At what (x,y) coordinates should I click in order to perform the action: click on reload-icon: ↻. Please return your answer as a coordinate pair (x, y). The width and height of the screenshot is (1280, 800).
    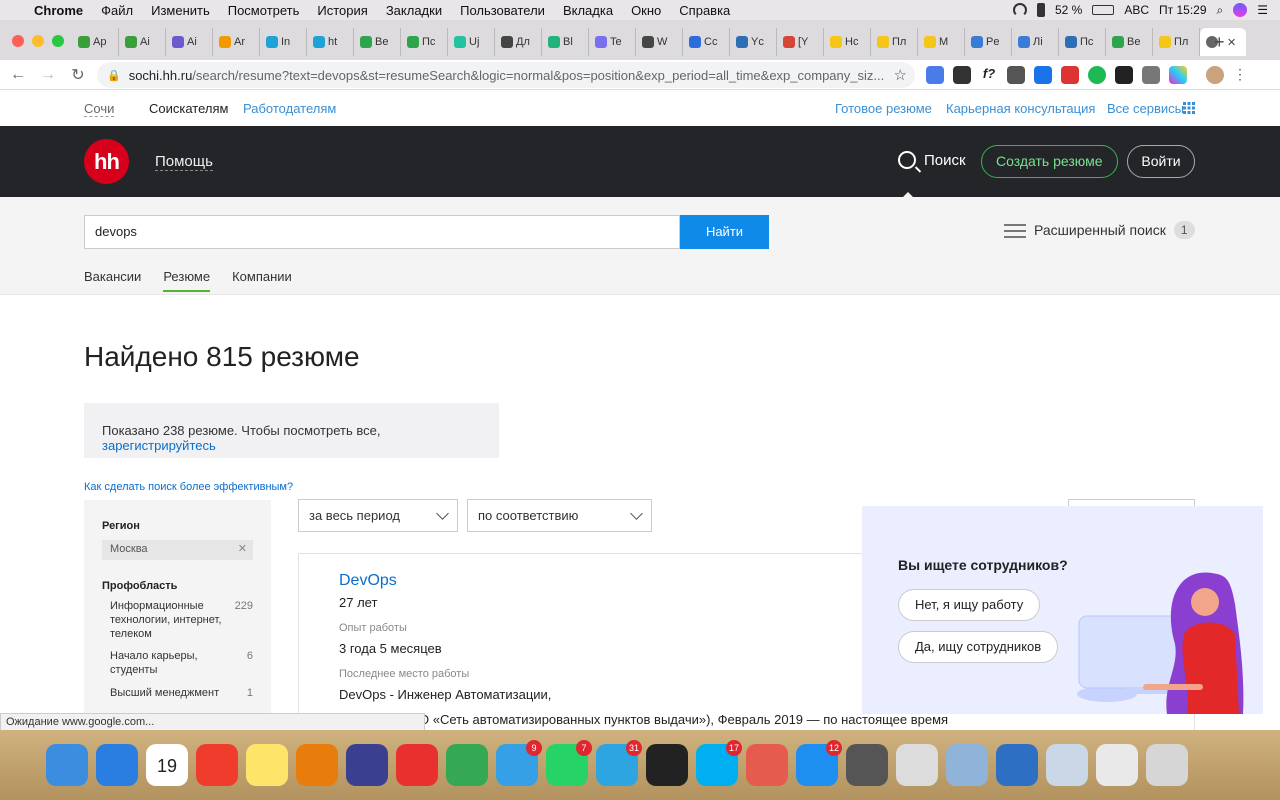
    Looking at the image, I should click on (78, 75).